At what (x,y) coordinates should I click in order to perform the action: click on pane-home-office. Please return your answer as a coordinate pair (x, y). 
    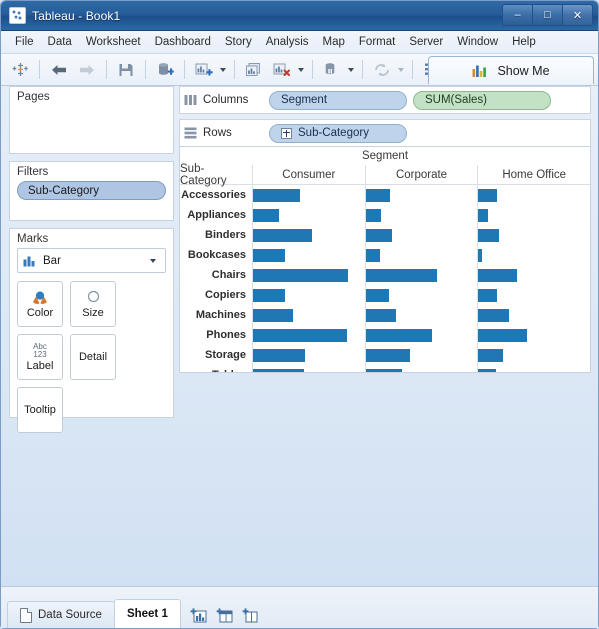
    Looking at the image, I should click on (533, 315).